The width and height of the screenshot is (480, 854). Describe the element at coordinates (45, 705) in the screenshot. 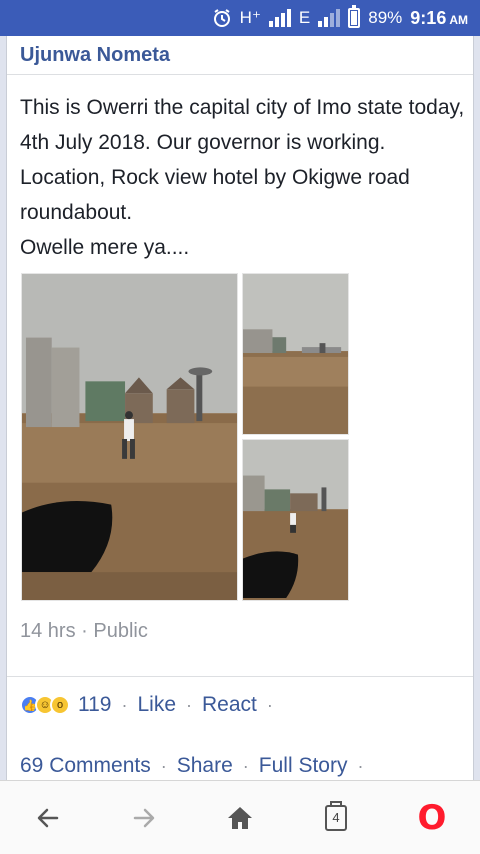

I see `reaction-icons: 👍 ☺ o` at that location.